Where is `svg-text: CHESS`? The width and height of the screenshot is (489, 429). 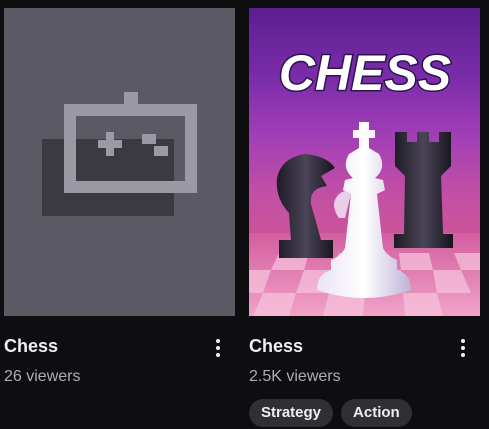 svg-text: CHESS is located at coordinates (365, 73).